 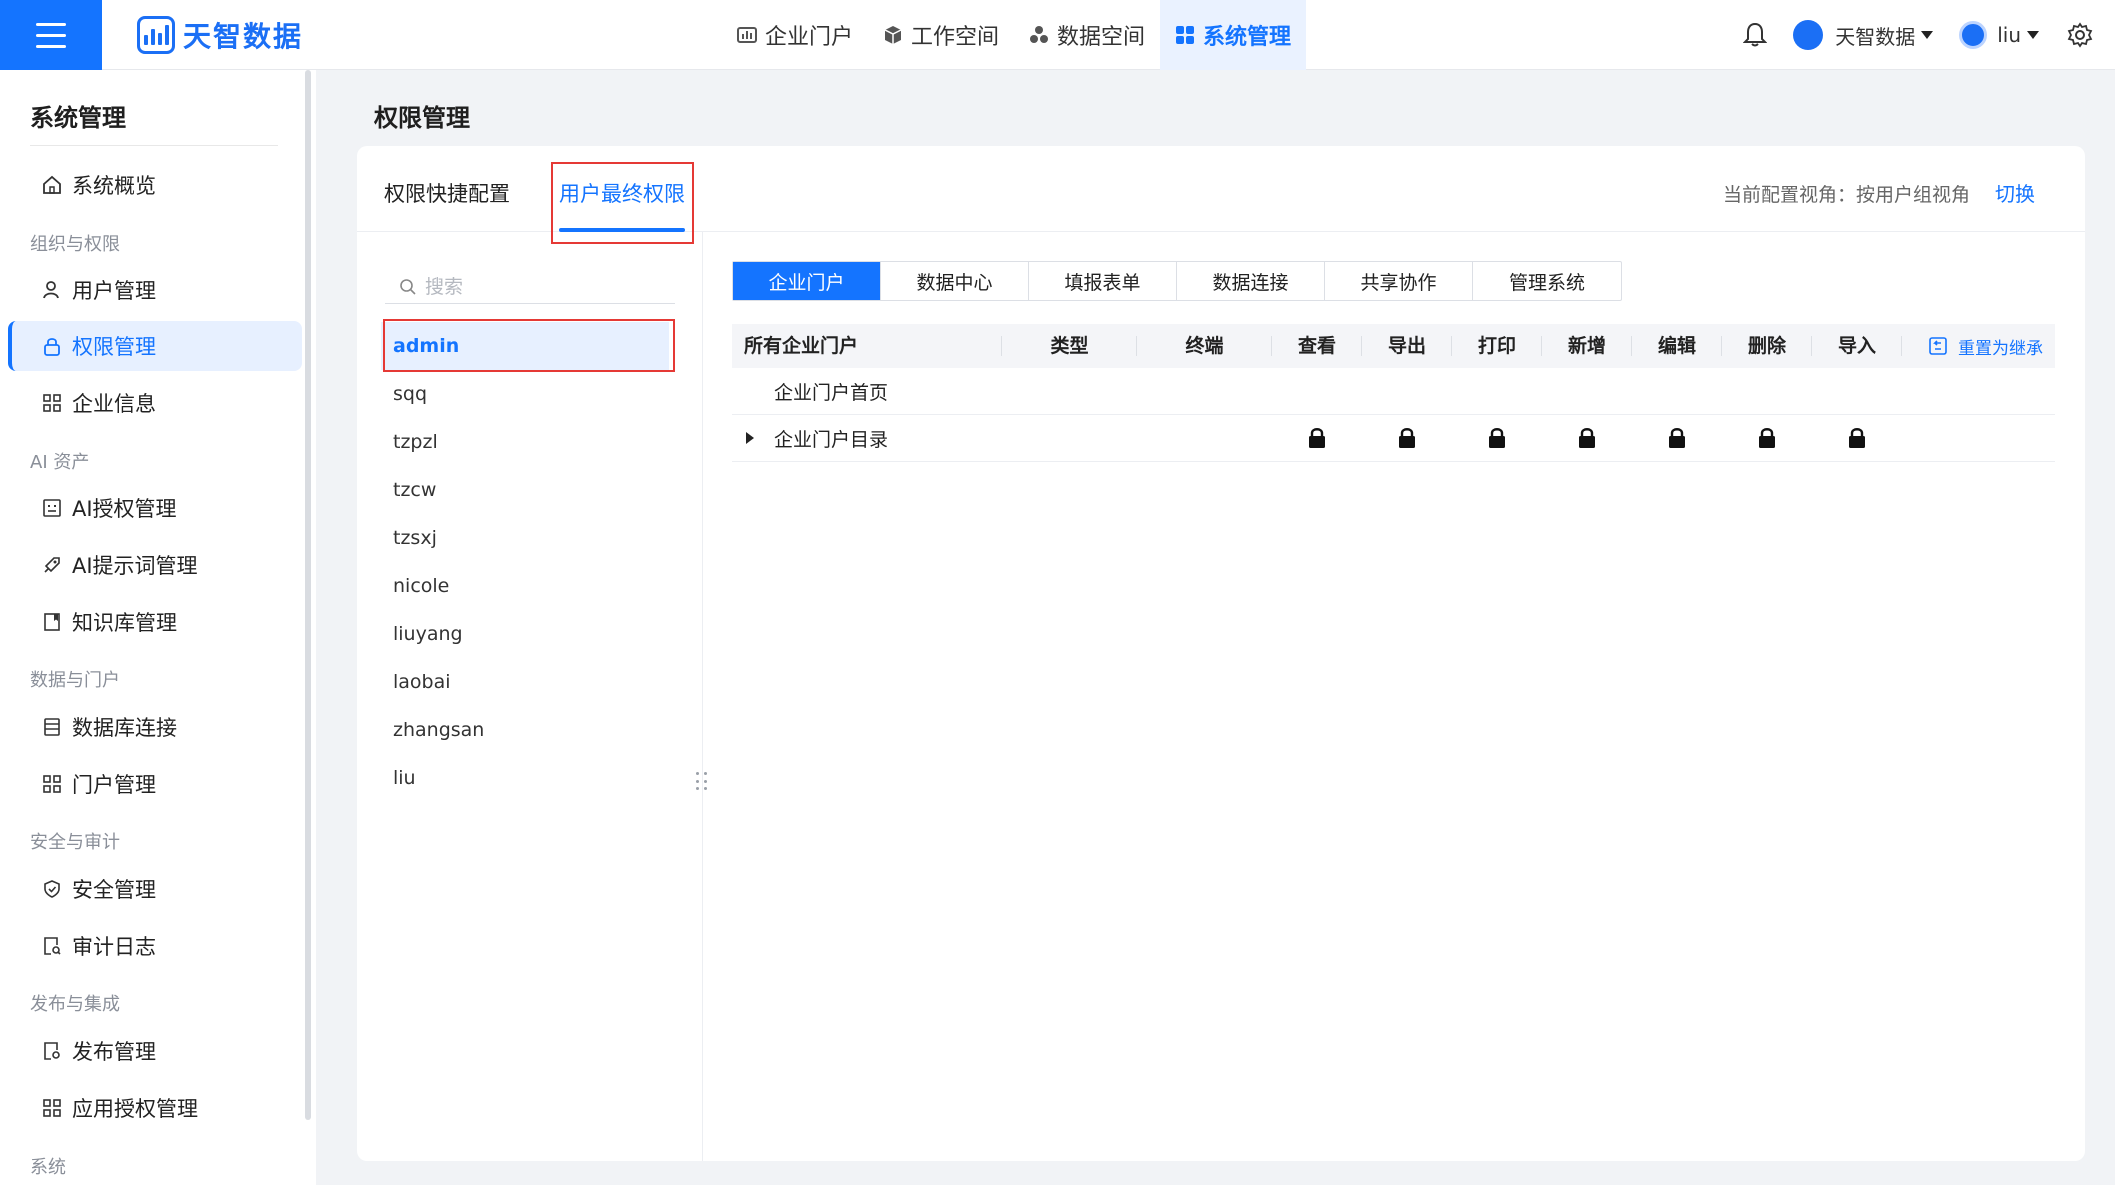 I want to click on sidebar-item-user-management: 用户管理, so click(x=155, y=290).